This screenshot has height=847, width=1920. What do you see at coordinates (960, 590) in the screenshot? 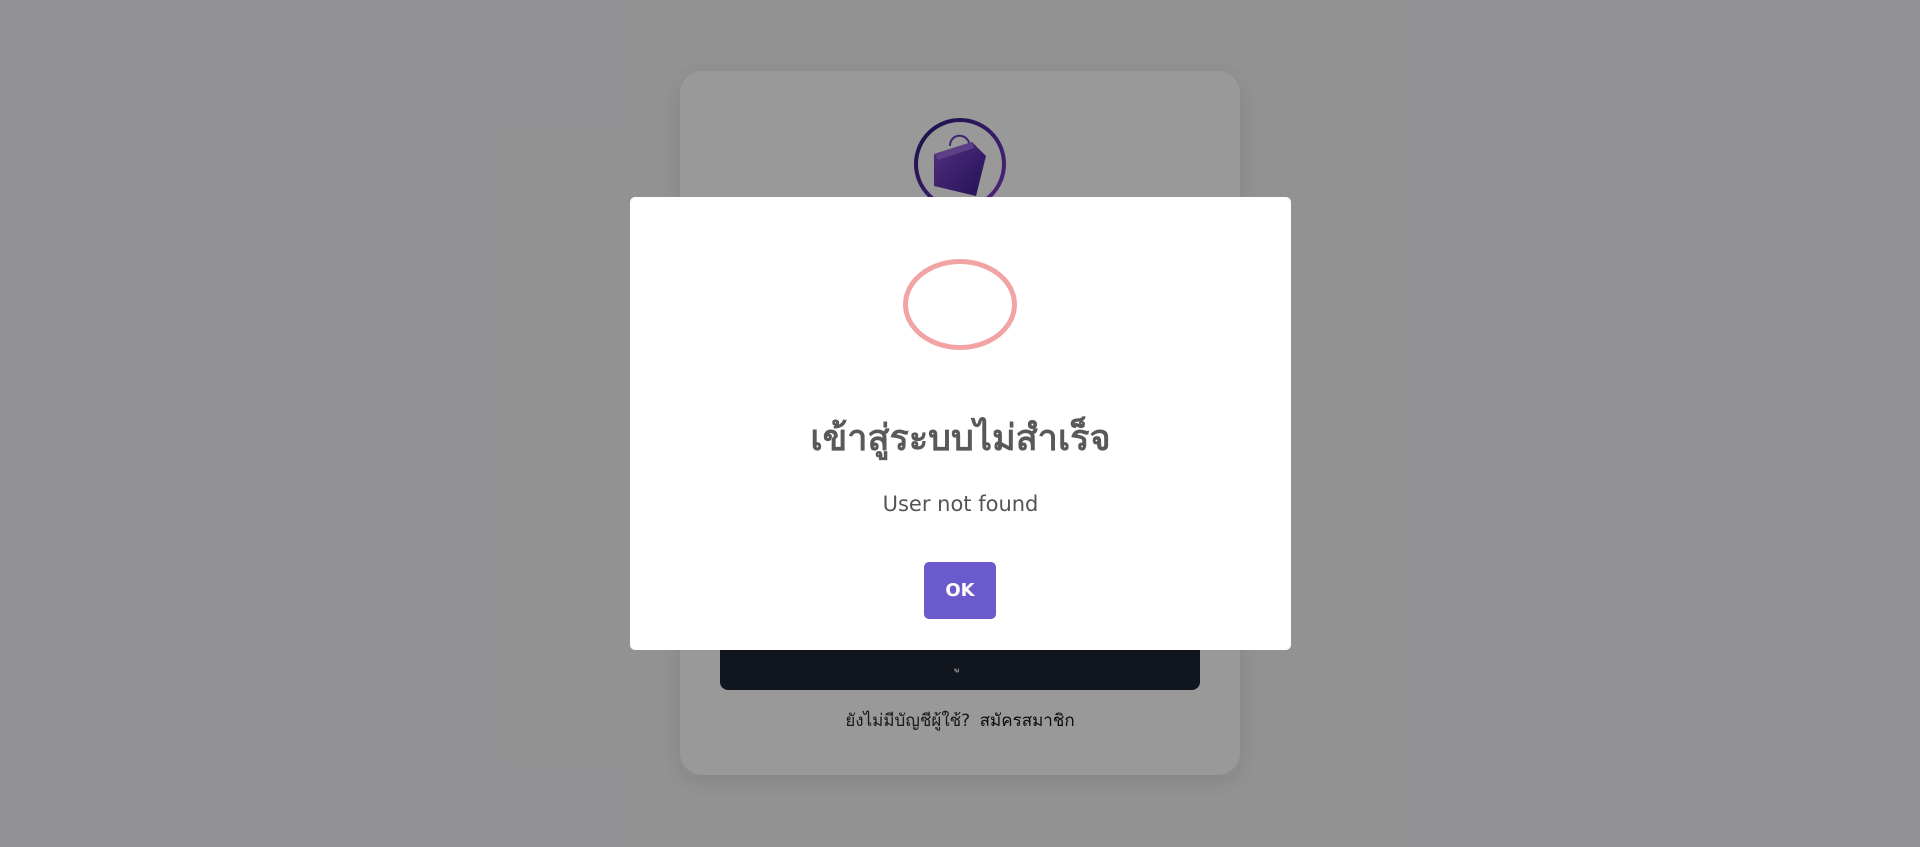
I see `ok-button: OK` at bounding box center [960, 590].